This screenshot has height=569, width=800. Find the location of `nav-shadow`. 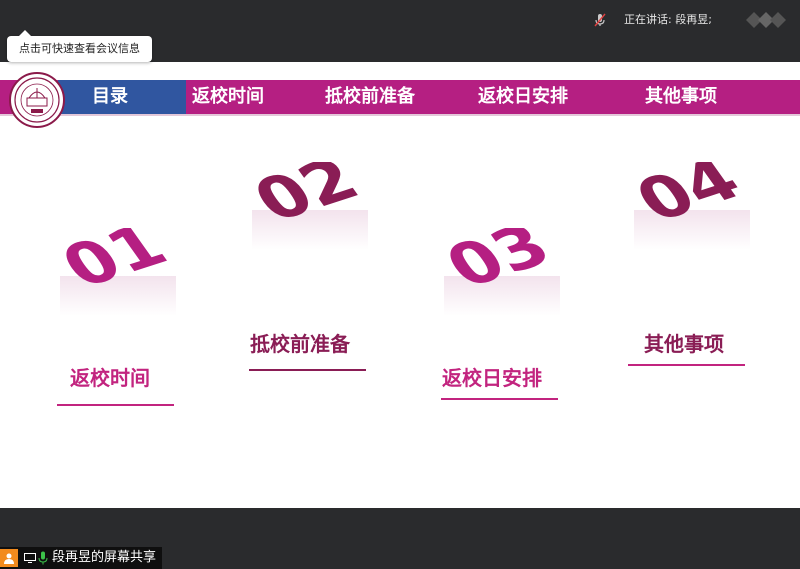

nav-shadow is located at coordinates (400, 115).